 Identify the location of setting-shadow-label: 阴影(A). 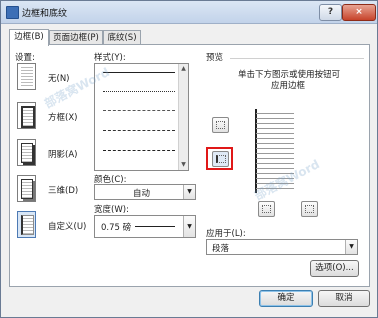
(62, 154).